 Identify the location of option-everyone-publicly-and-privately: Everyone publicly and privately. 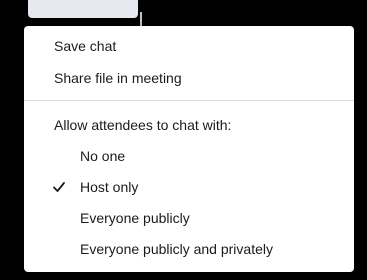
(176, 249).